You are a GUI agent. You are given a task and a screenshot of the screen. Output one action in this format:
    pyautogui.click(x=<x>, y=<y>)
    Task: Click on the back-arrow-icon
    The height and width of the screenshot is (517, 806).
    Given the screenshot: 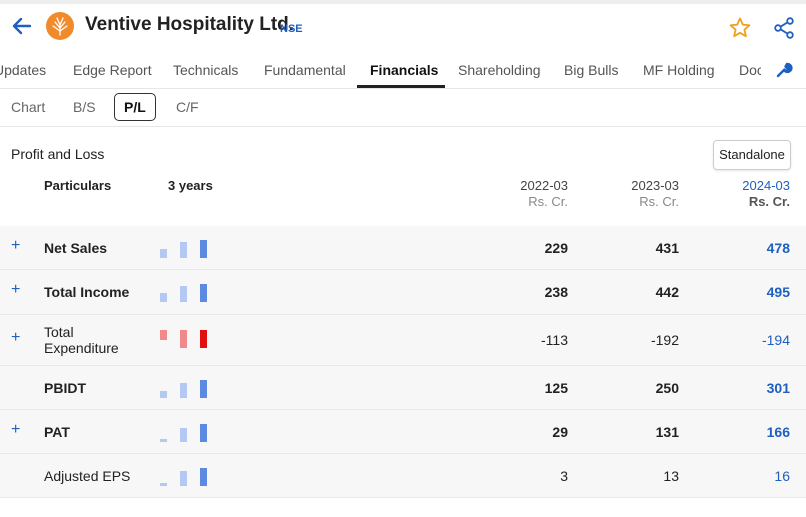 What is the action you would take?
    pyautogui.click(x=22, y=26)
    